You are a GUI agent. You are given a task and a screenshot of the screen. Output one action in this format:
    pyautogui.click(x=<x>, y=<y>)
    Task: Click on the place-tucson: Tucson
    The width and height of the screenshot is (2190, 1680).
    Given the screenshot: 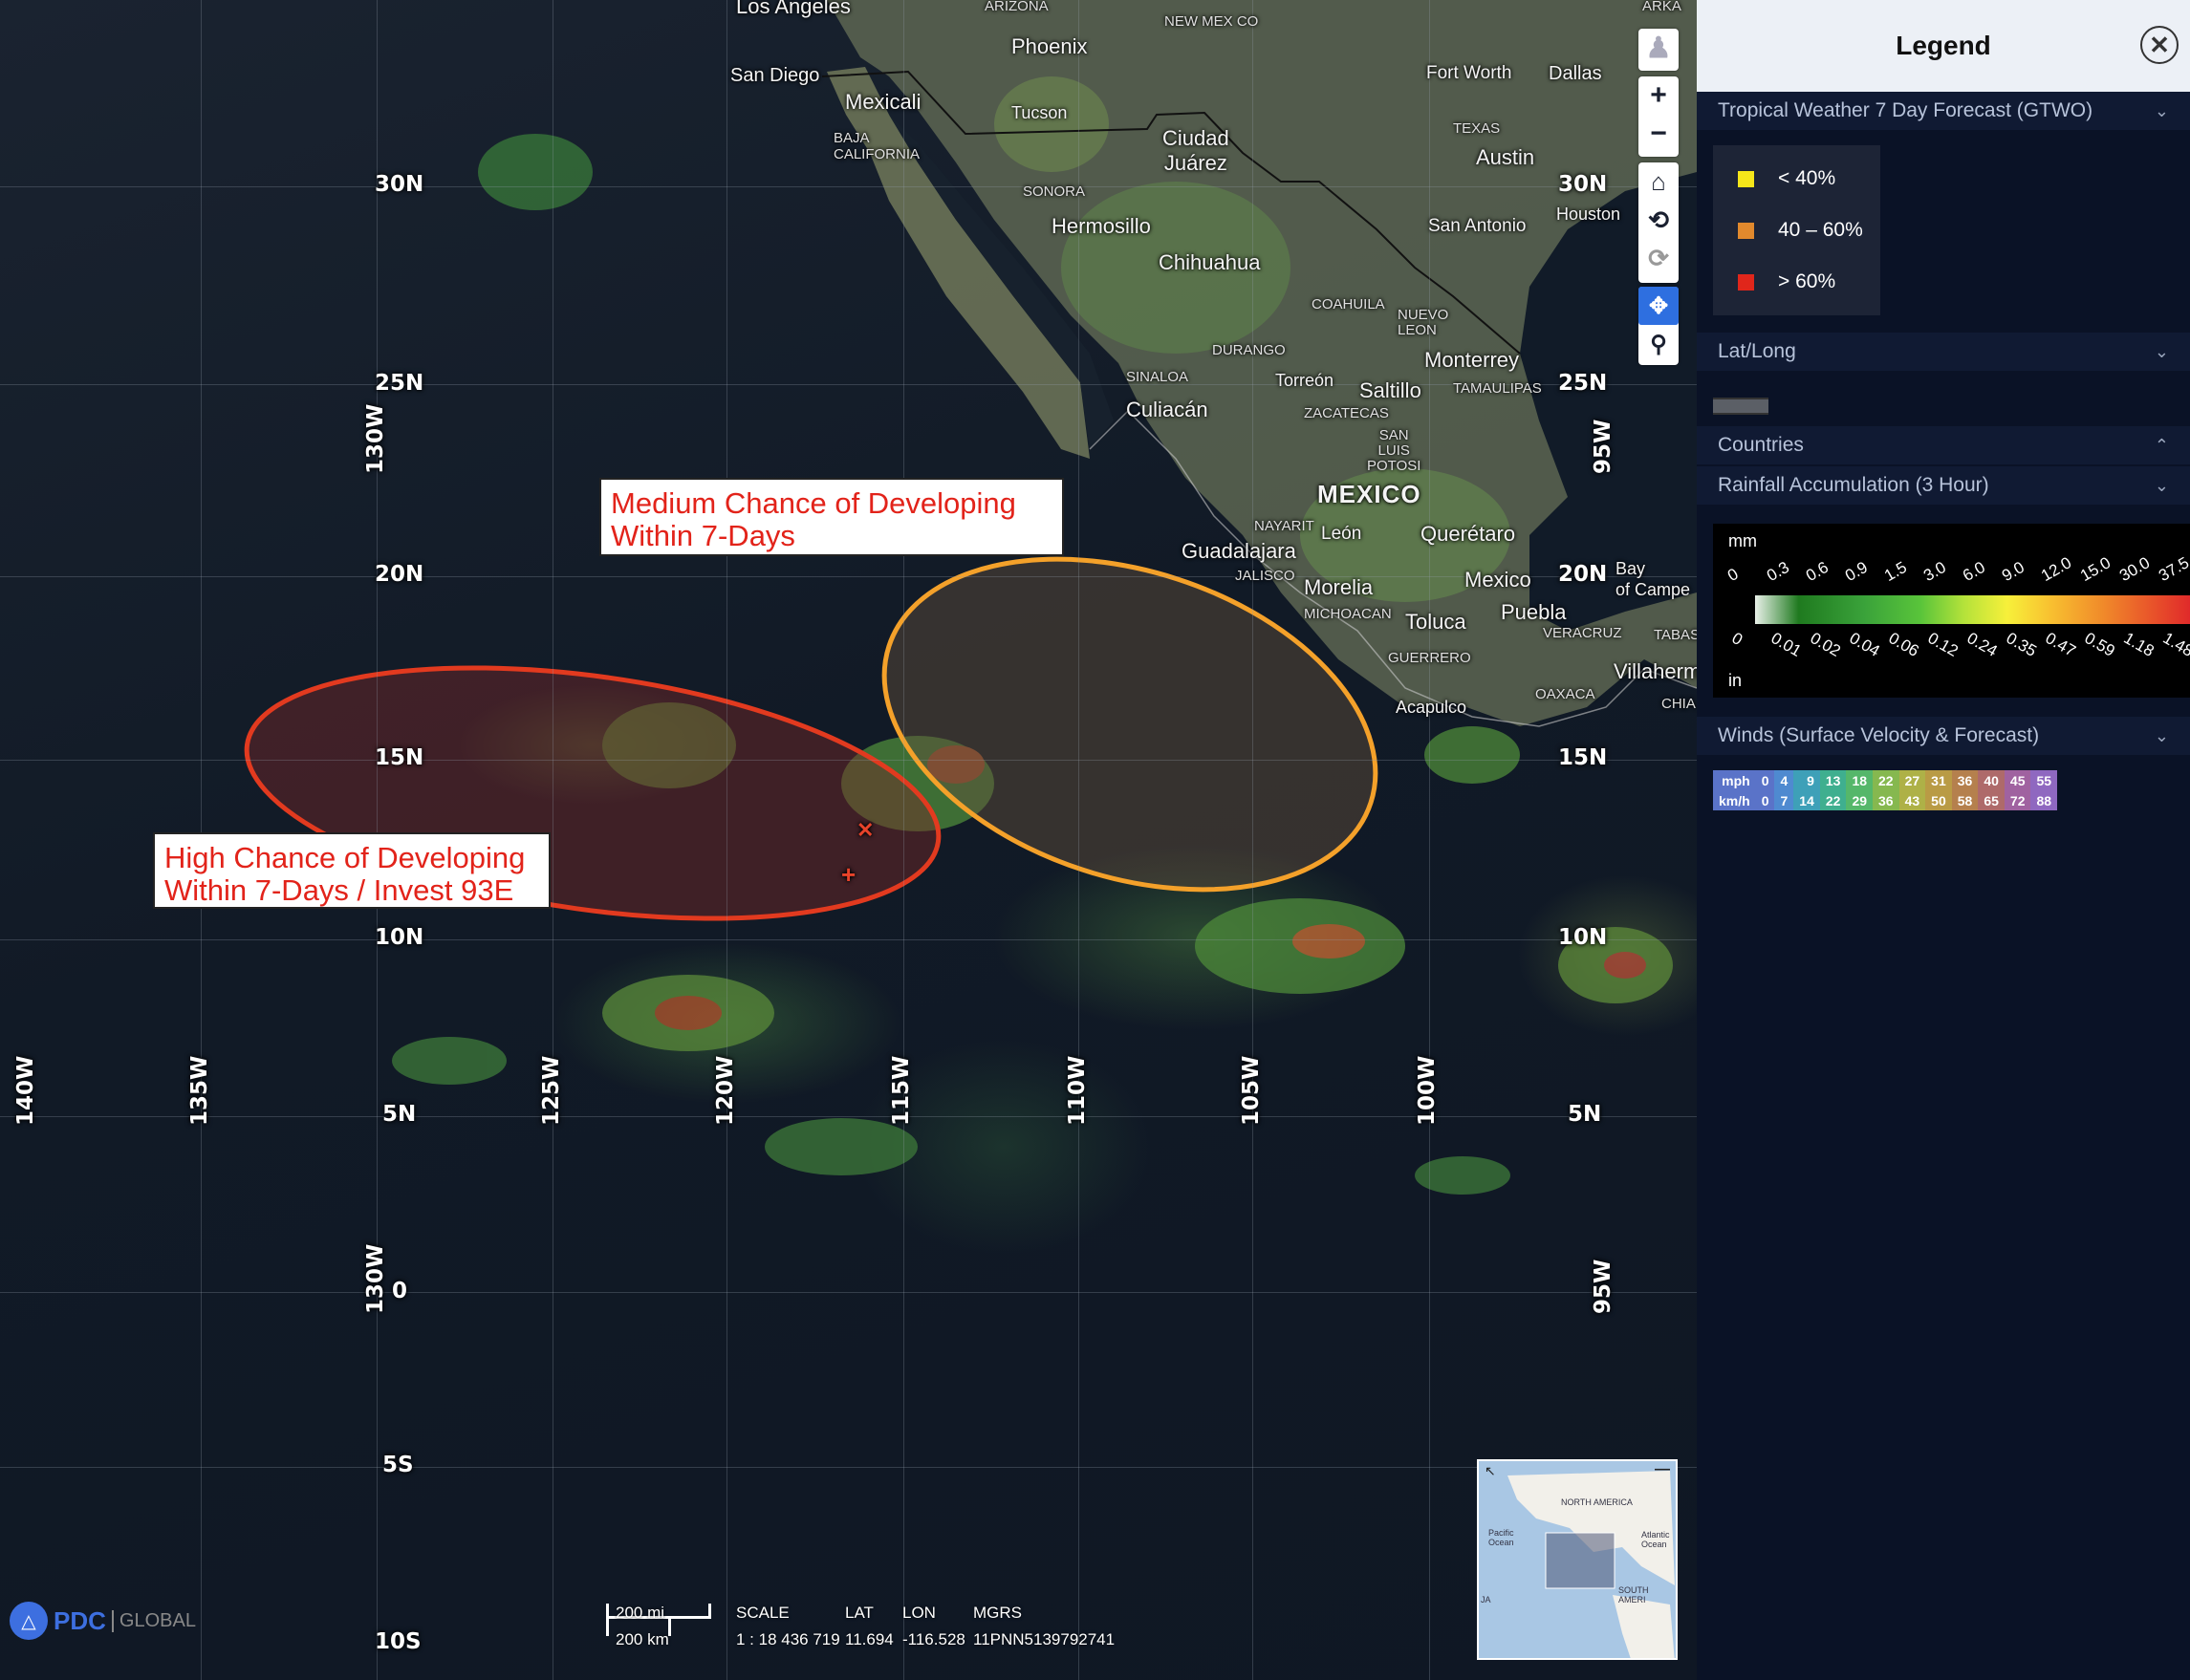 What is the action you would take?
    pyautogui.click(x=1039, y=112)
    